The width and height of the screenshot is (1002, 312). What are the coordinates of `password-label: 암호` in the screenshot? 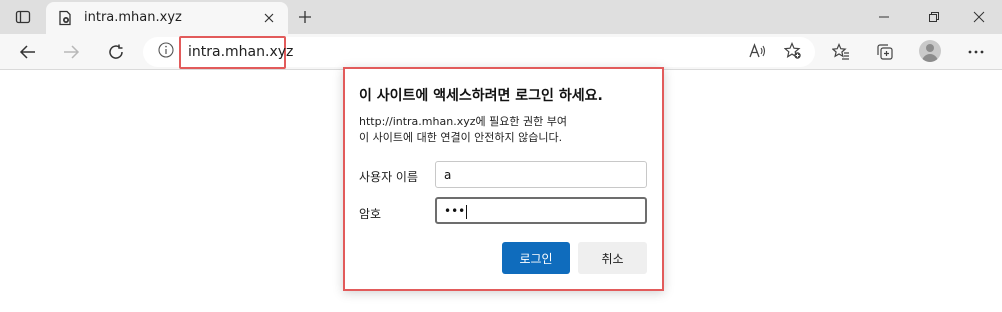 It's located at (370, 214).